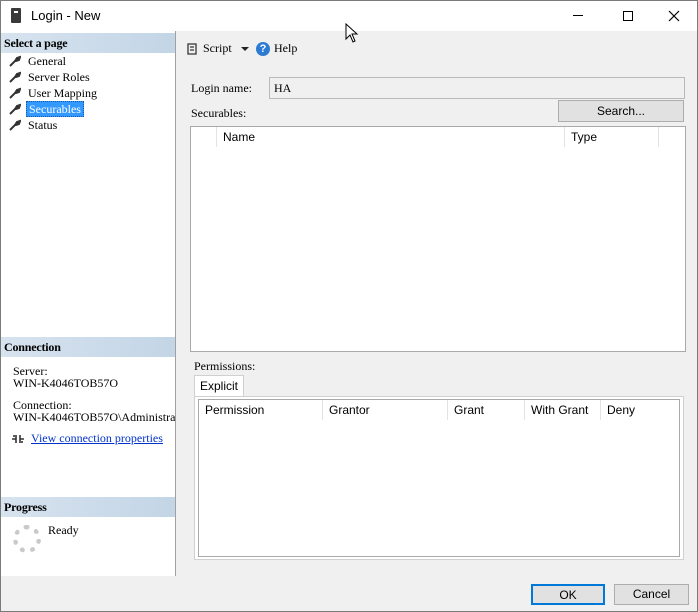 Image resolution: width=698 pixels, height=612 pixels. I want to click on script-icon, so click(192, 48).